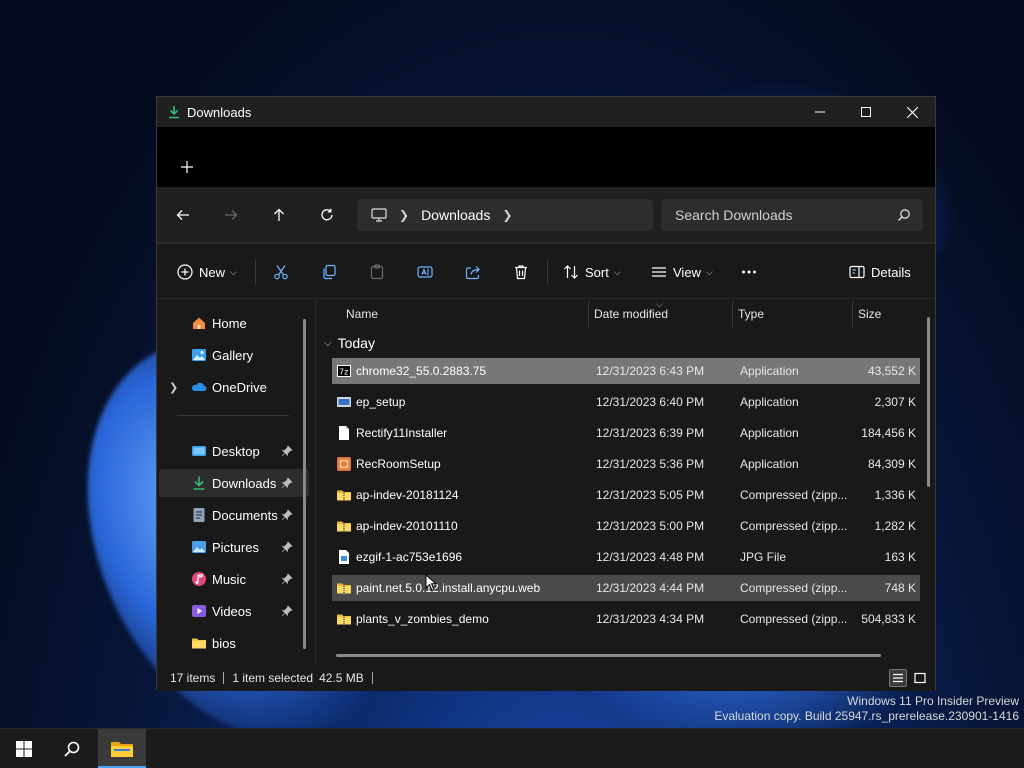  What do you see at coordinates (234, 611) in the screenshot?
I see `sidebar-item-videos: Videos` at bounding box center [234, 611].